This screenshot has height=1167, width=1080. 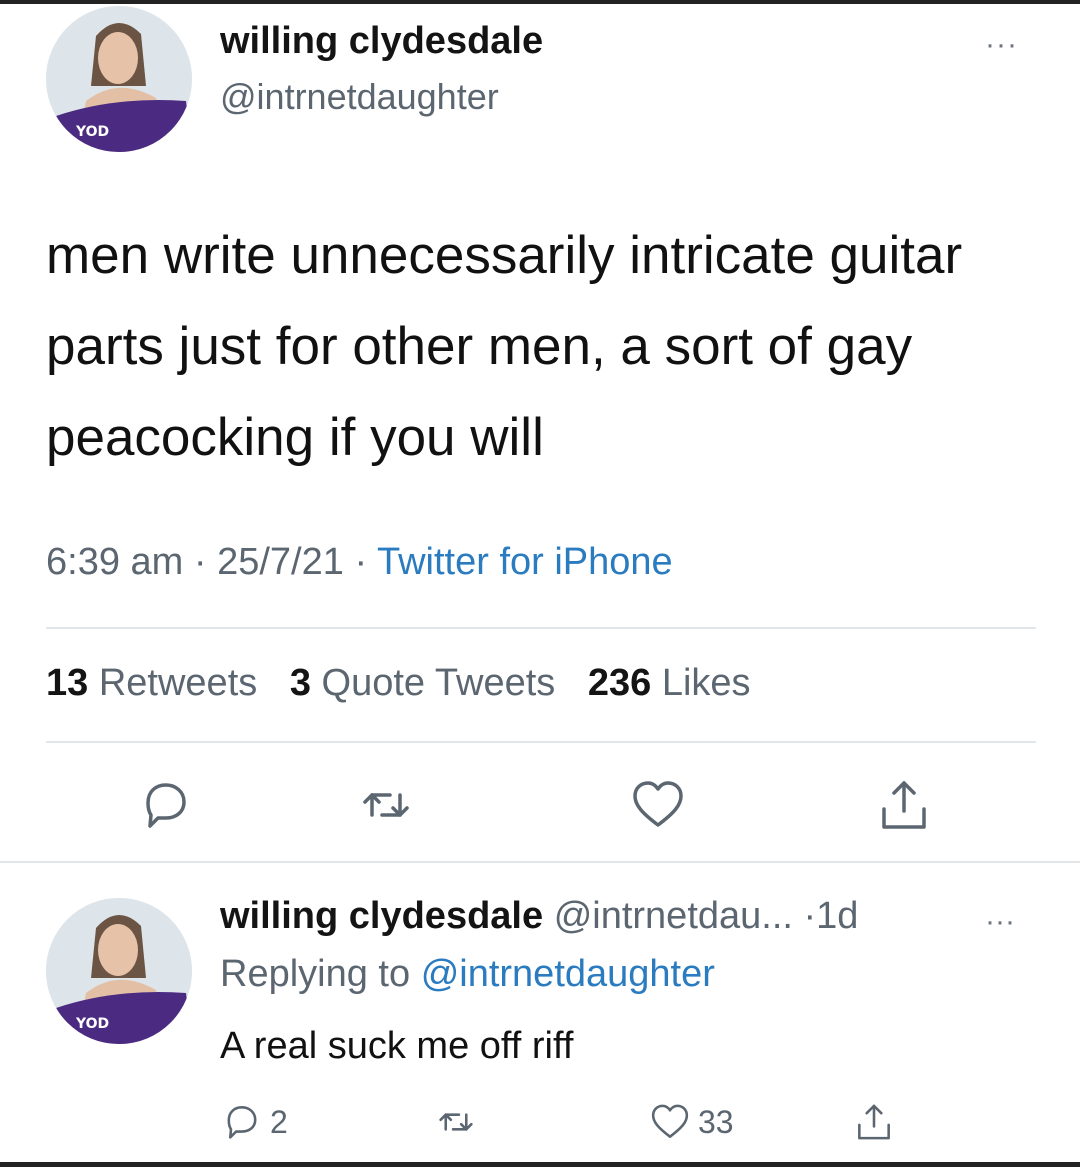 I want to click on reply-share-button, so click(x=874, y=1122).